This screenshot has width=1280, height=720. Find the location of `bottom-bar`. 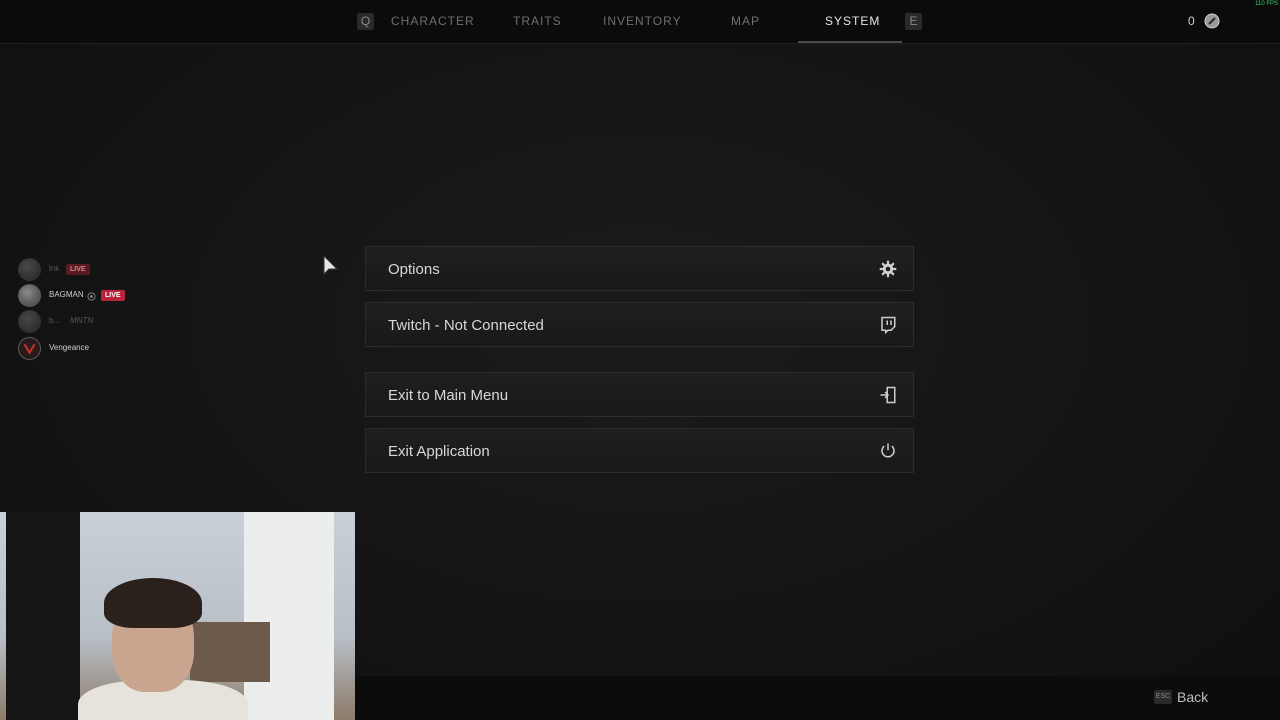

bottom-bar is located at coordinates (817, 698).